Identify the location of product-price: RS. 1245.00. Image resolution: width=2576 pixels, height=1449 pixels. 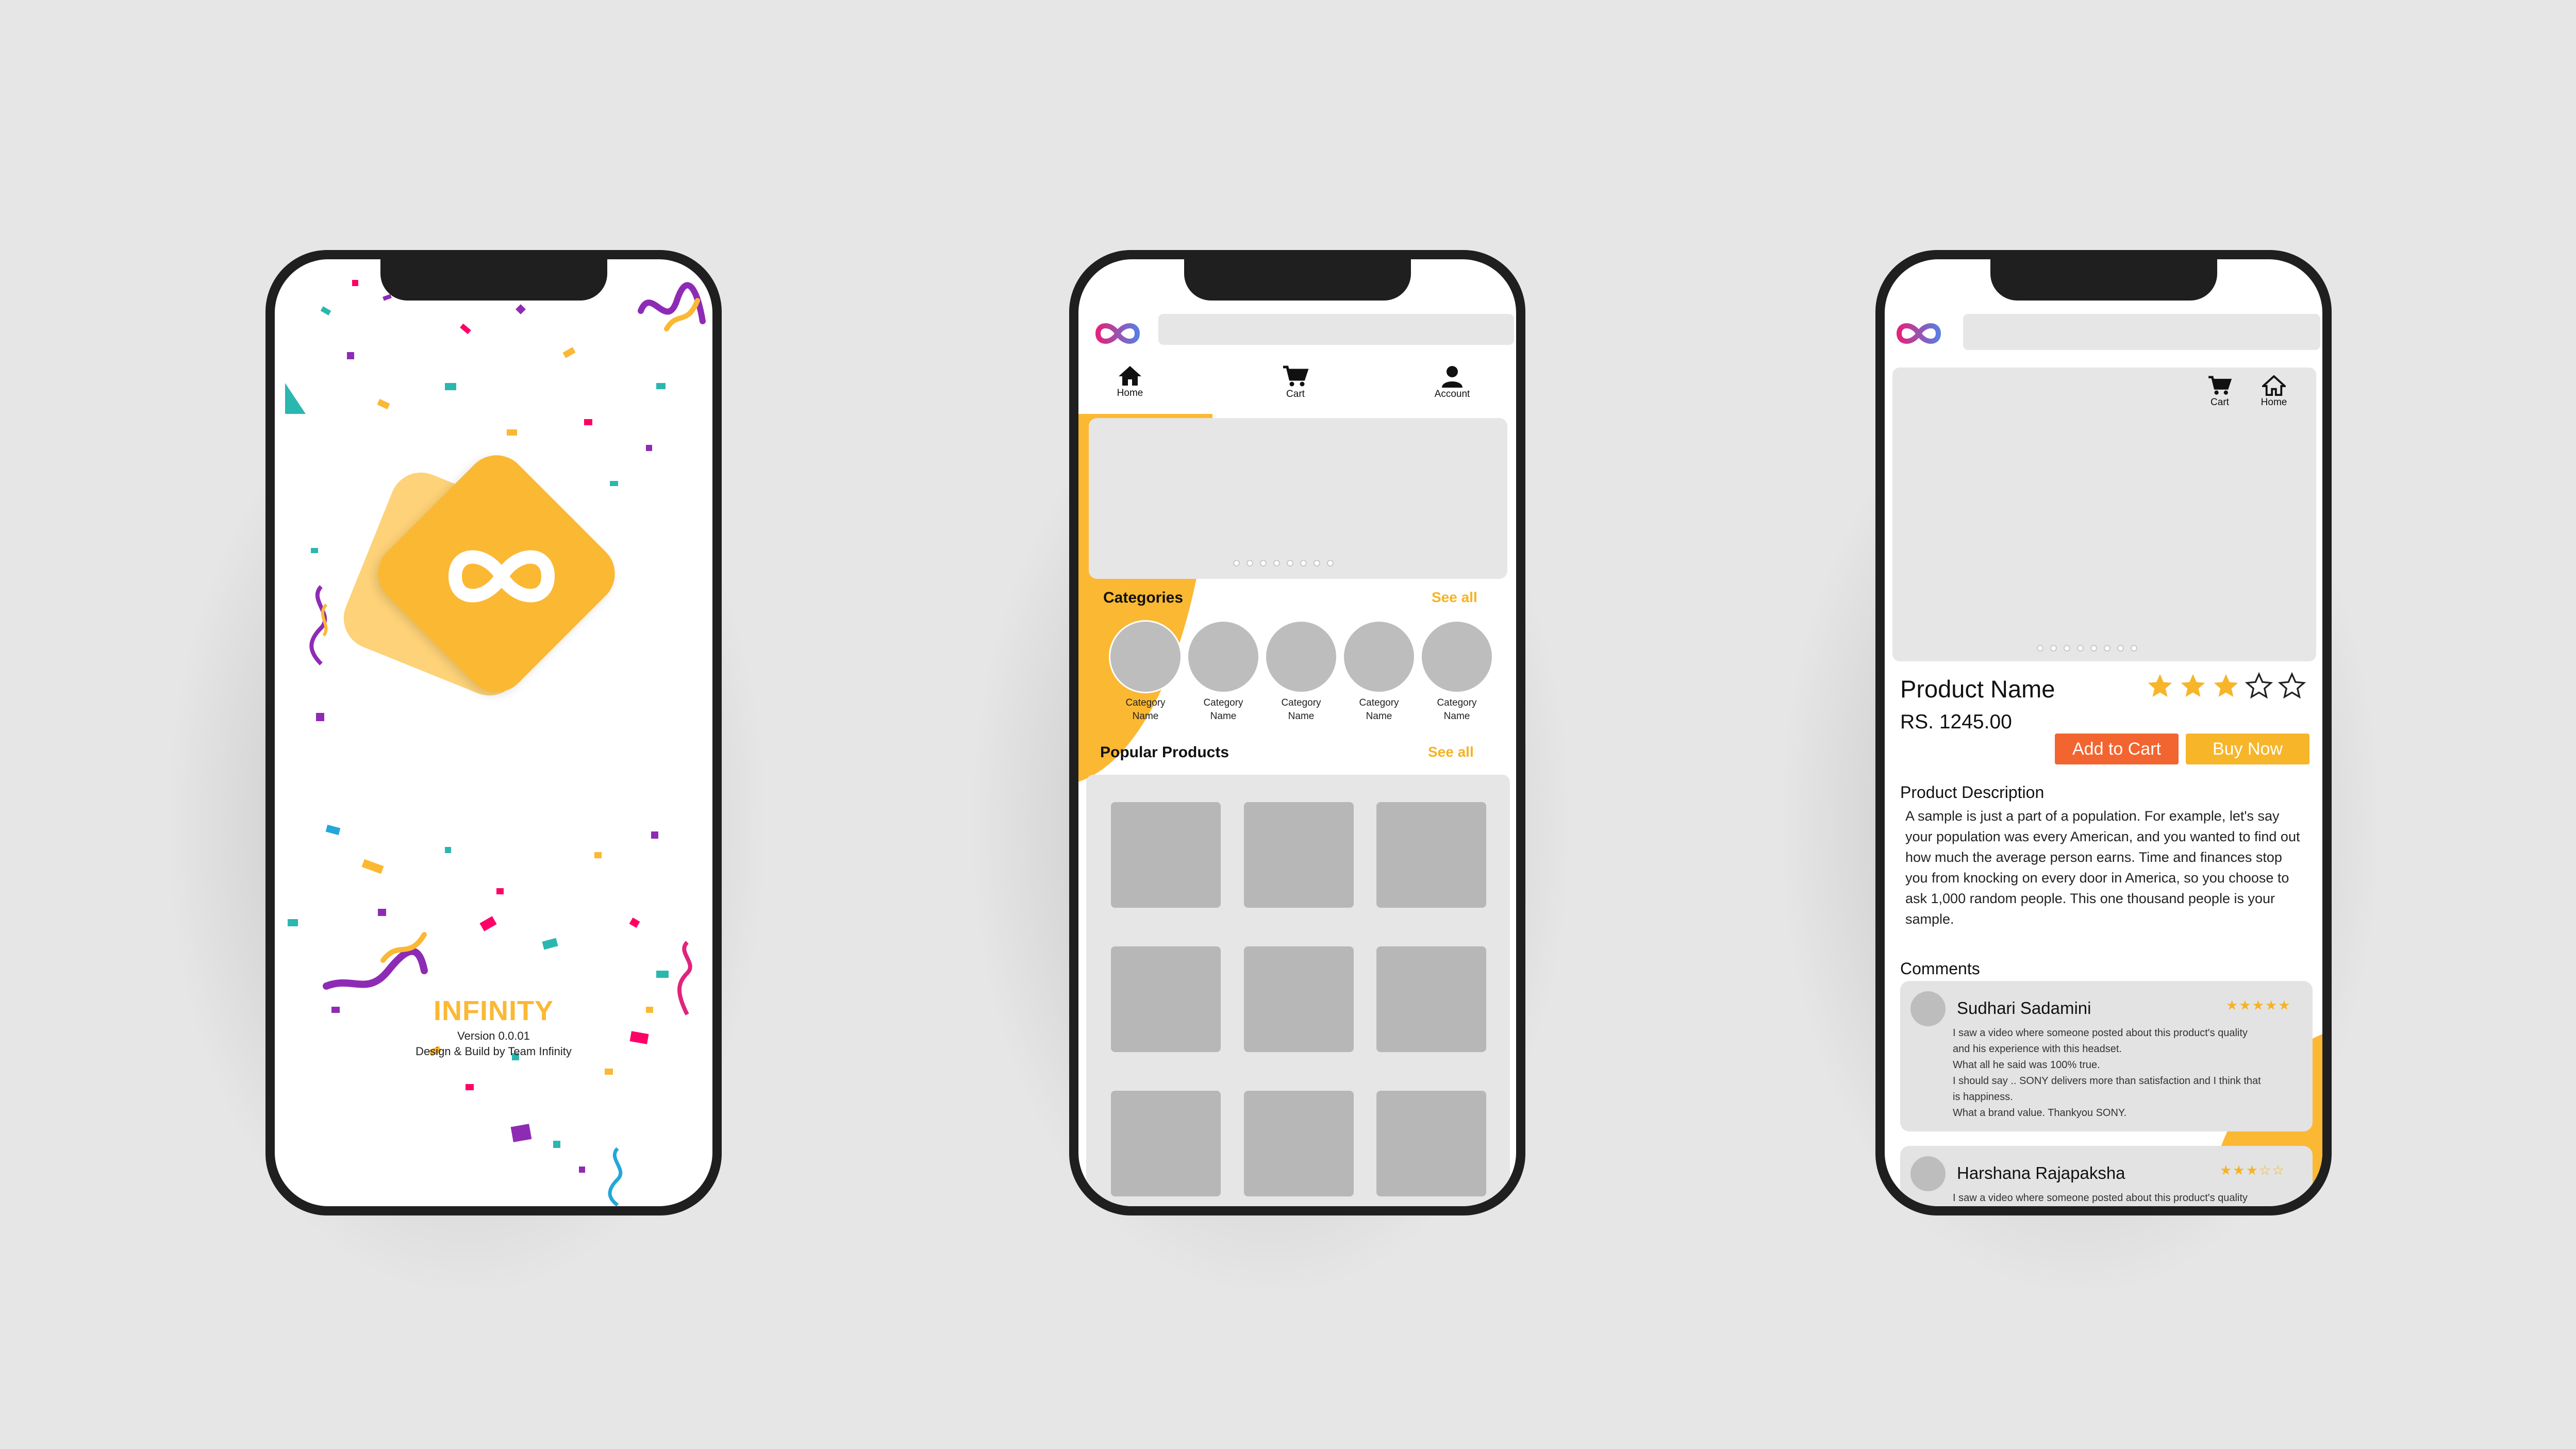
(1956, 722).